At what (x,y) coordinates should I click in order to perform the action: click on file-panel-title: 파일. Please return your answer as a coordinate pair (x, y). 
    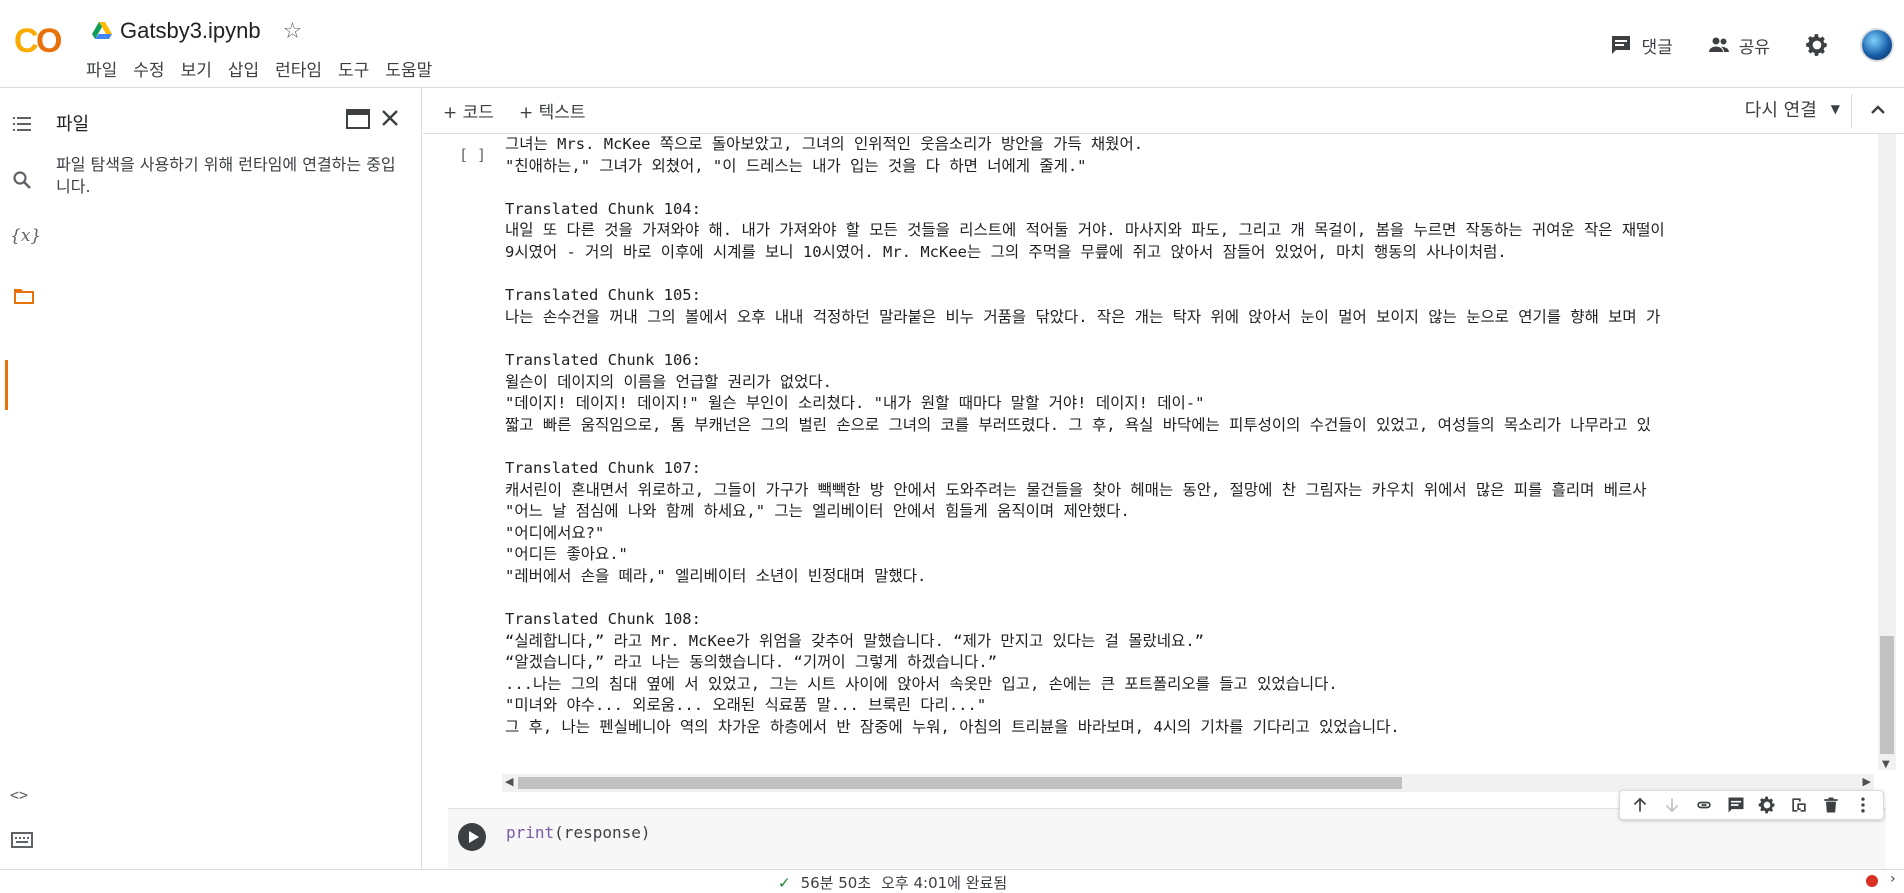
    Looking at the image, I should click on (73, 124).